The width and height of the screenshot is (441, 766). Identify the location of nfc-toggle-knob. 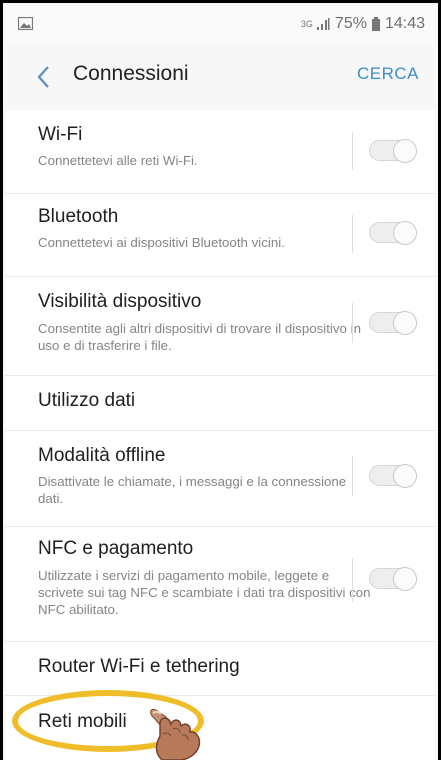
(405, 579).